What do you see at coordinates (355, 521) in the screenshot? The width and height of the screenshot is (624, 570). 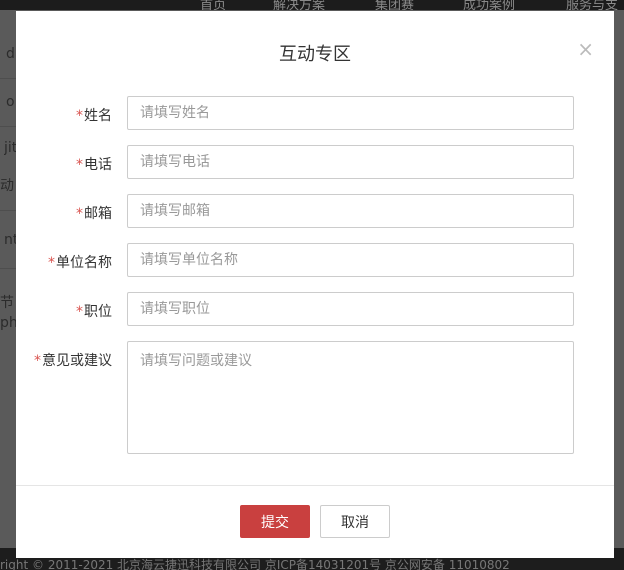 I see `cancel-button: 取消` at bounding box center [355, 521].